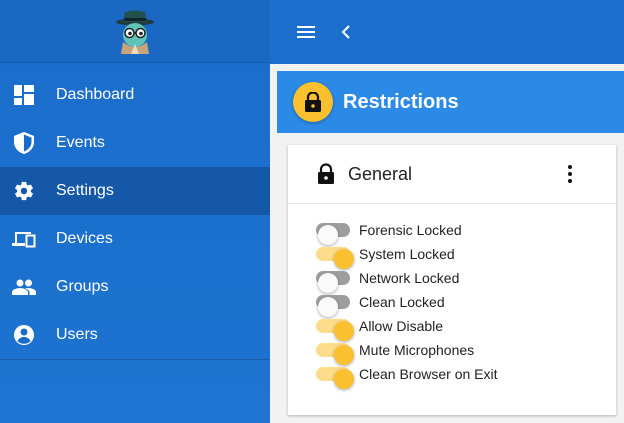  I want to click on toggle-label: Forensic Locked, so click(410, 230).